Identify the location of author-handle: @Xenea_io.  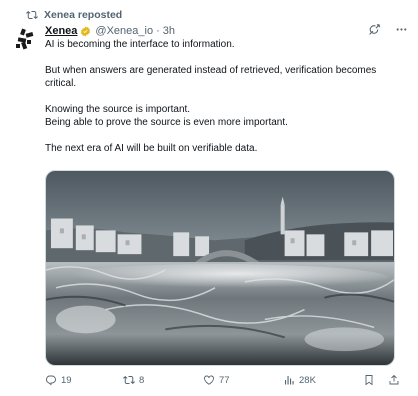
(124, 31).